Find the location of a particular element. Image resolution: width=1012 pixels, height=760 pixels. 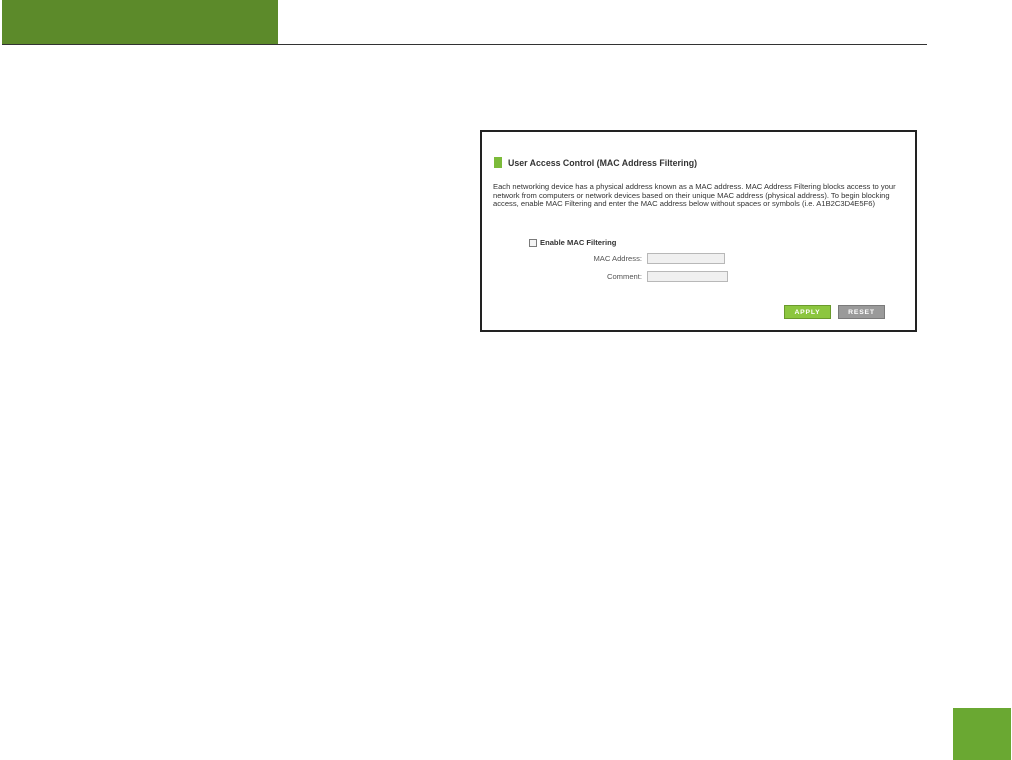

enable-mac-filtering-row: Enable MAC Filtering is located at coordinates (572, 242).